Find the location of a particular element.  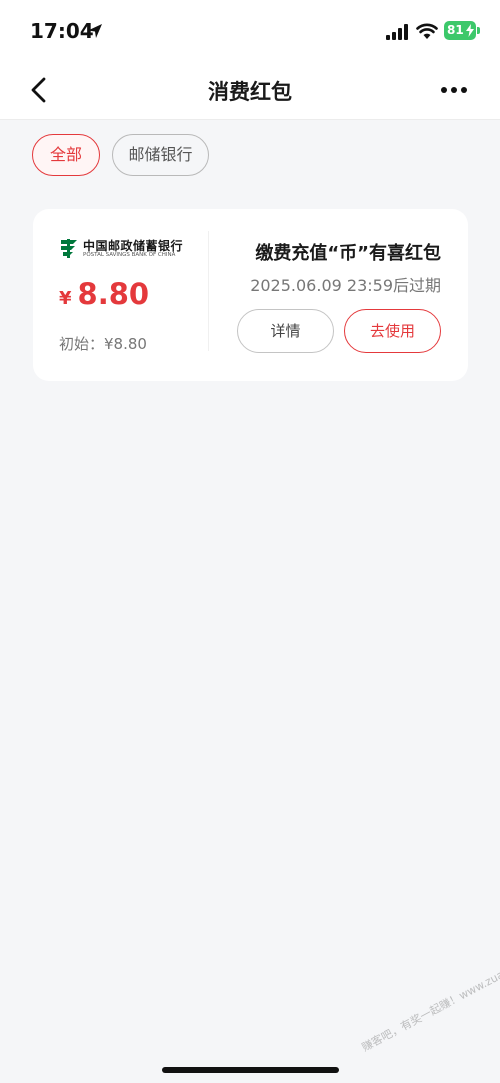

charging-bolt-icon is located at coordinates (470, 30).